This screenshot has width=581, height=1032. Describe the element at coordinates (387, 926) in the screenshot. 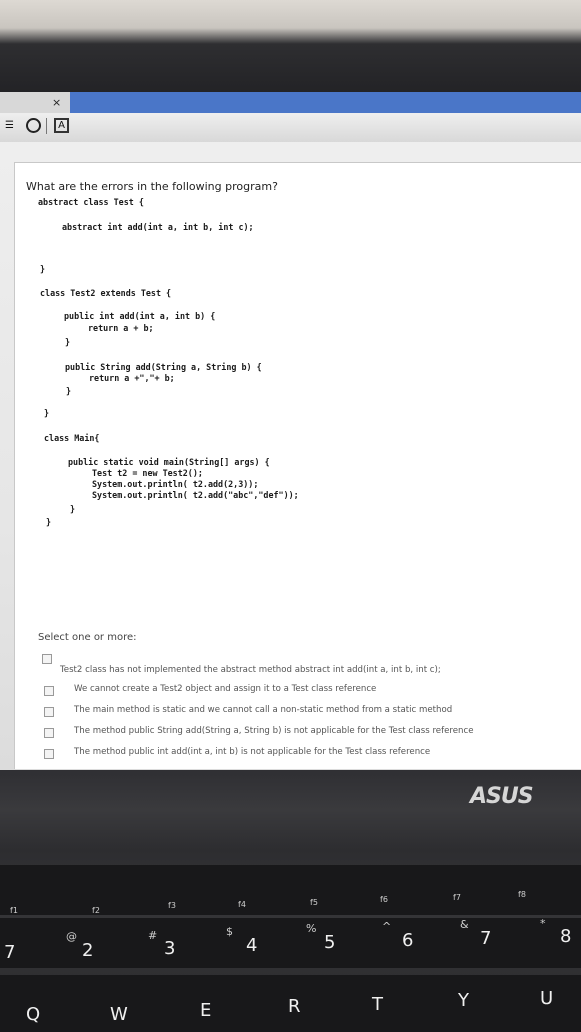

I see `key-symbol: ^` at that location.